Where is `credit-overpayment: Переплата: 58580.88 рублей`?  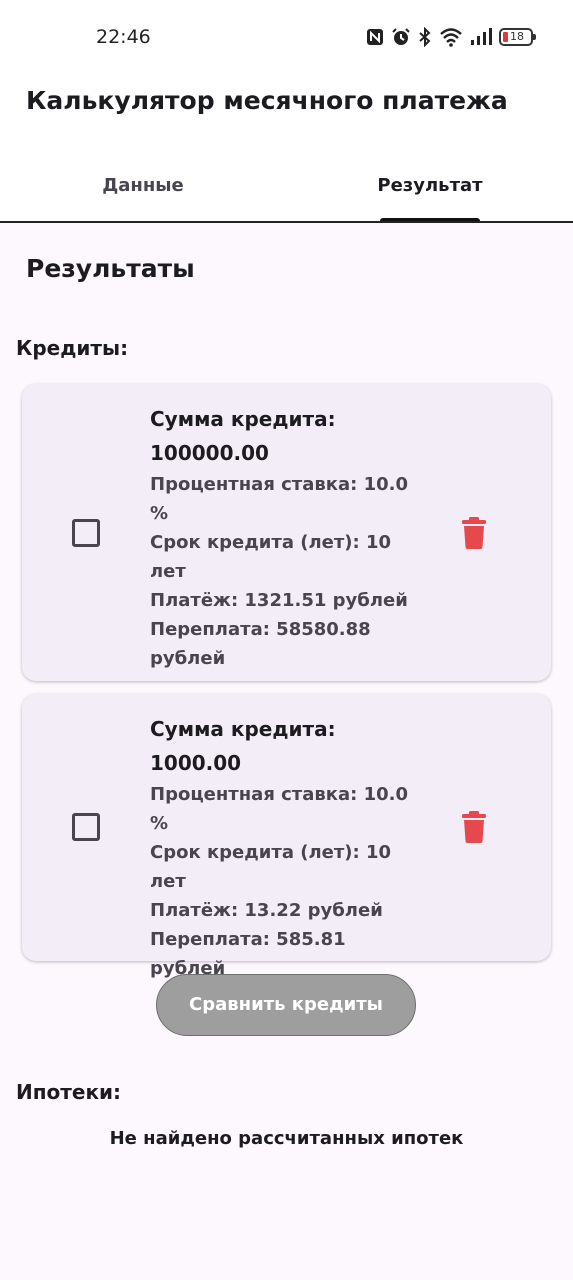
credit-overpayment: Переплата: 58580.88 рублей is located at coordinates (260, 644).